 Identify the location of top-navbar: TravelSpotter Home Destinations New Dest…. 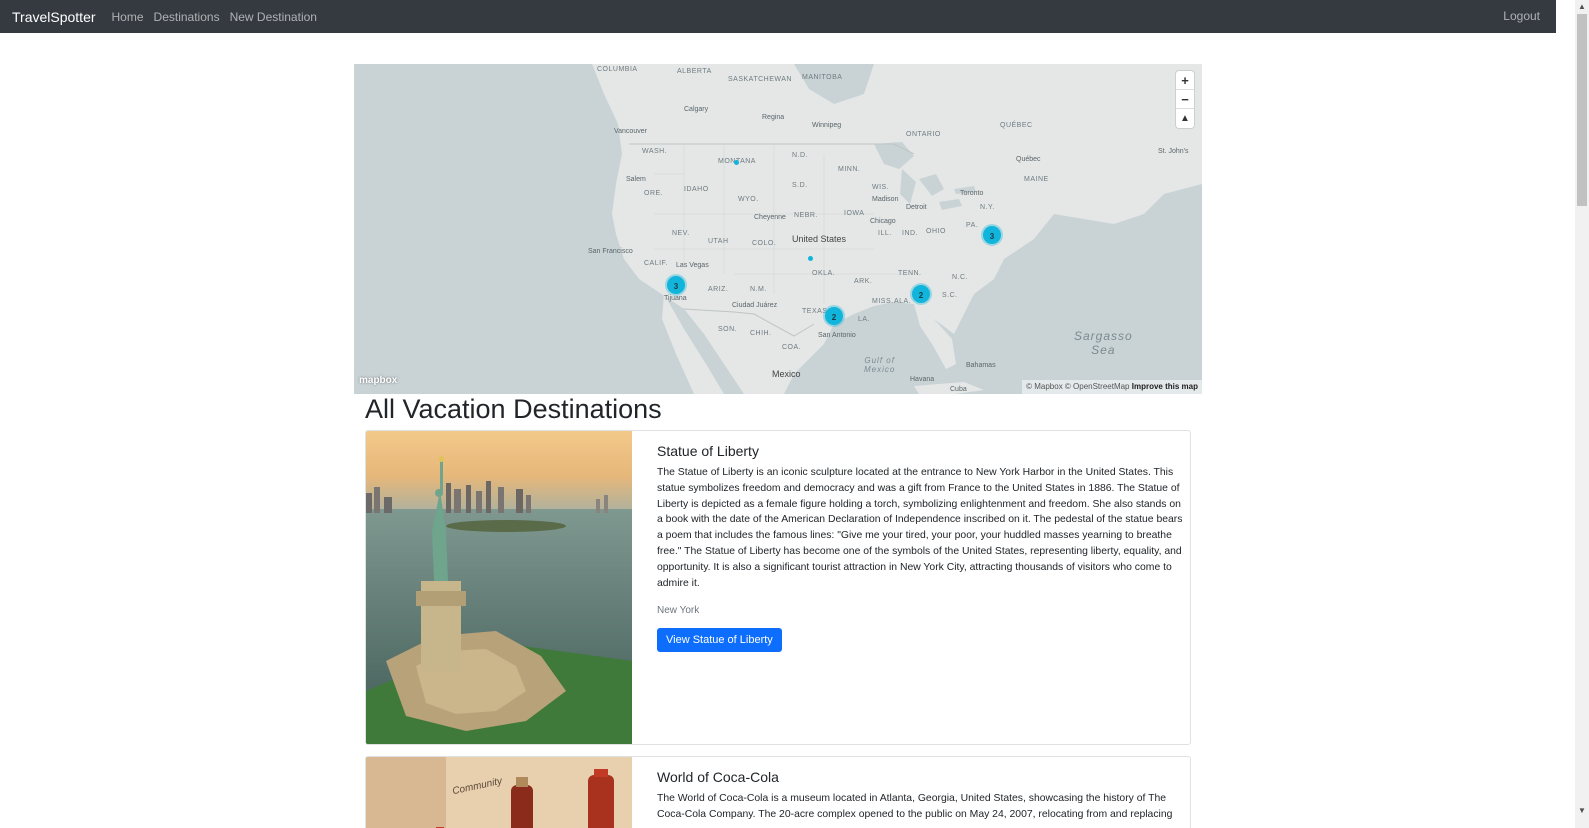
(778, 16).